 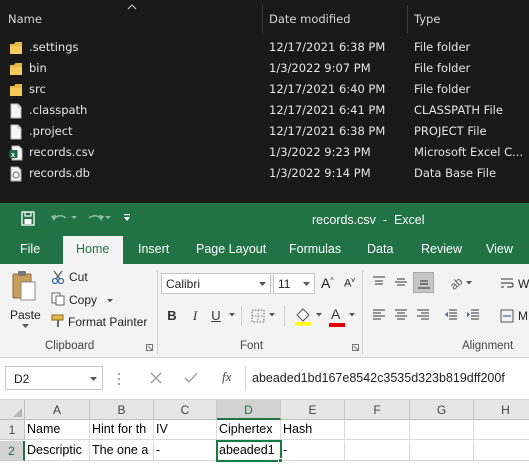 I want to click on increase-indent-icon, so click(x=473, y=315).